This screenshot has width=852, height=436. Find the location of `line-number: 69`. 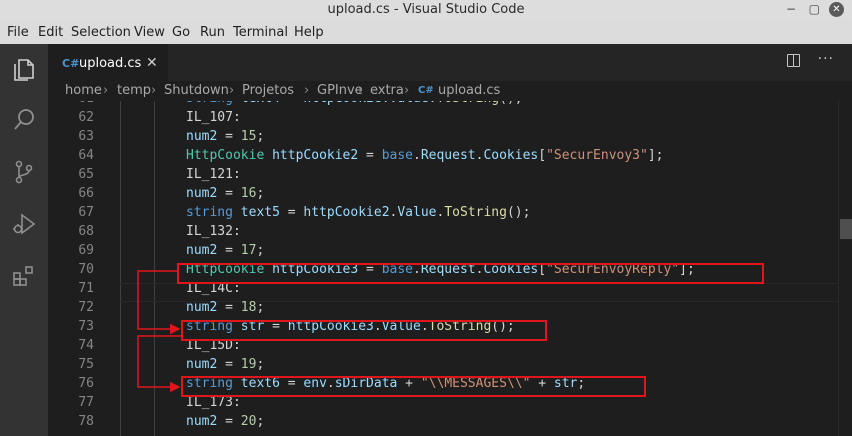

line-number: 69 is located at coordinates (86, 250).